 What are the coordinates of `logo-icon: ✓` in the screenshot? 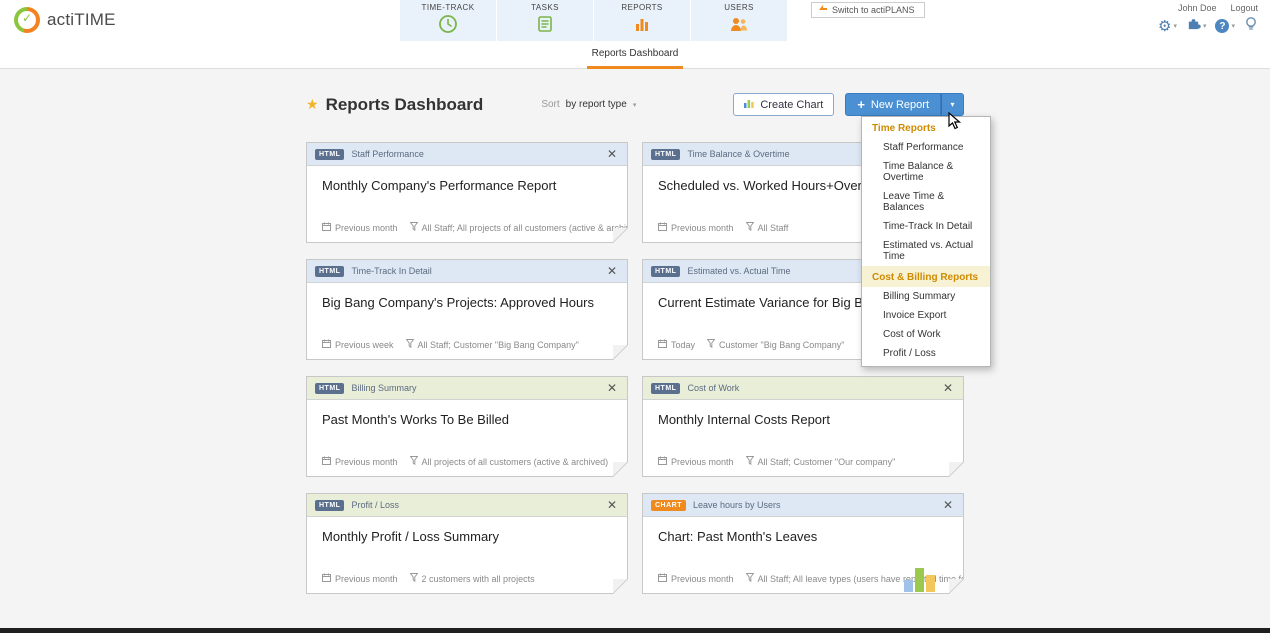 It's located at (27, 20).